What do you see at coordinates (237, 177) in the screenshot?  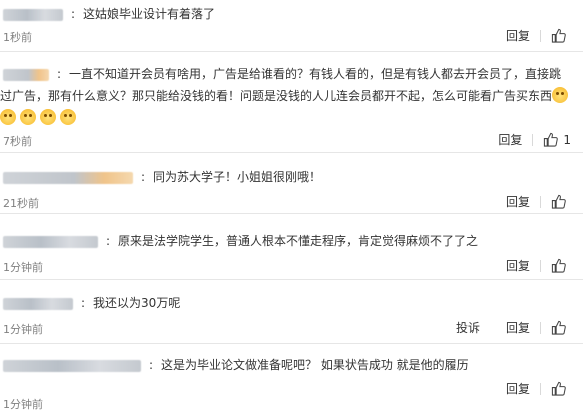 I see `comment-text: 同为苏大学子！小姐姐很刚哦！` at bounding box center [237, 177].